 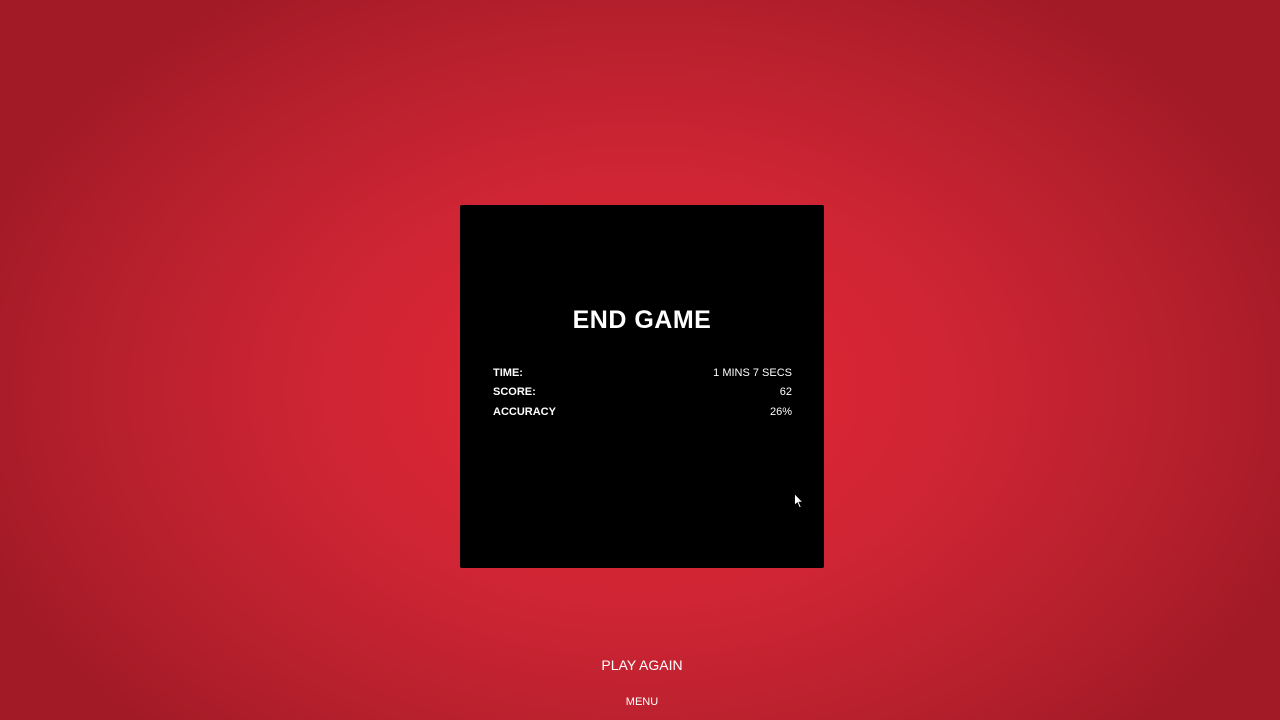 I want to click on mouse-pointer-icon, so click(x=799, y=501).